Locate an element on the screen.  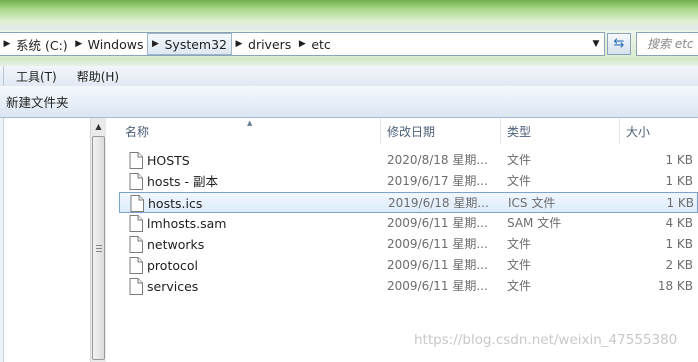
breadcrumb-label: System32 is located at coordinates (196, 44).